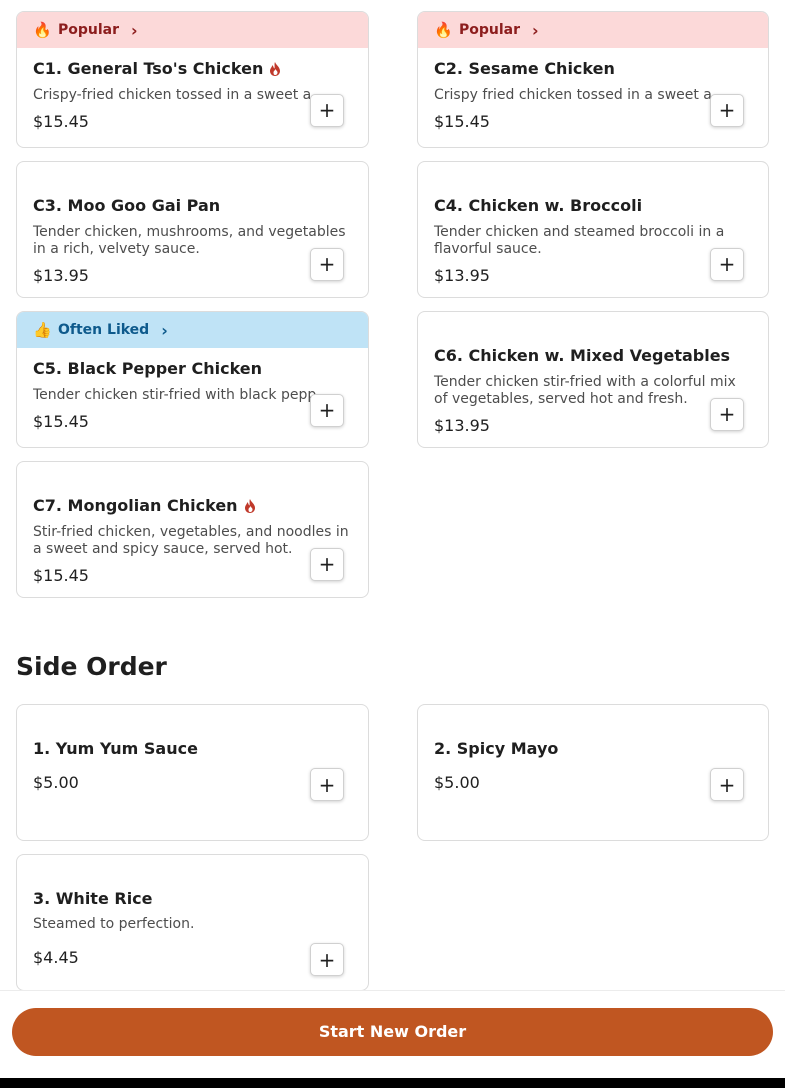  Describe the element at coordinates (104, 330) in the screenshot. I see `badge-label: Often Liked` at that location.